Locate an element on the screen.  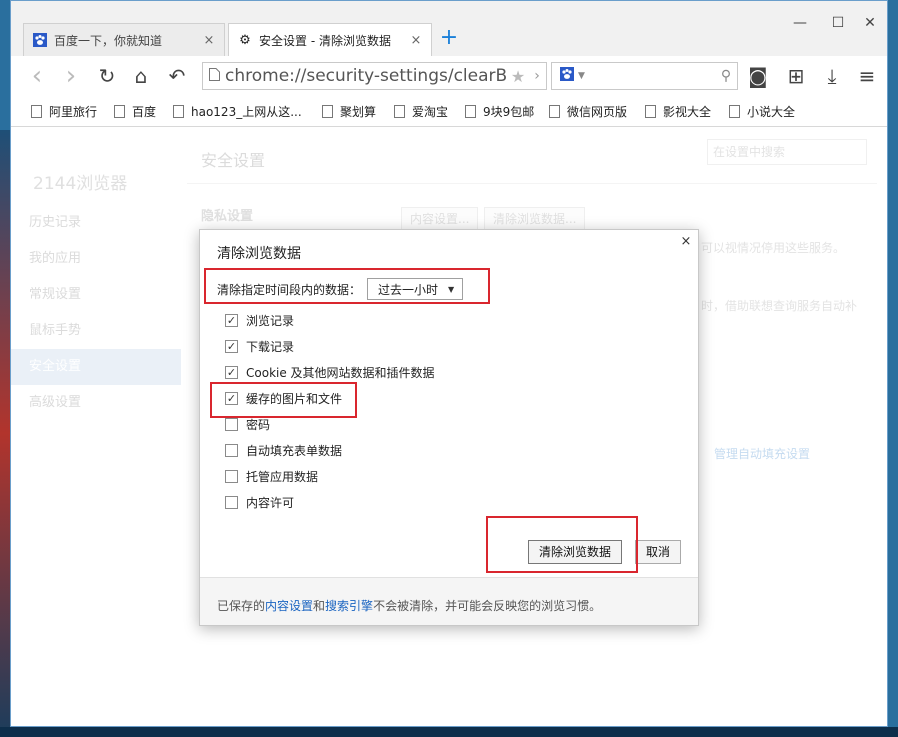
close-icon: × is located at coordinates (686, 242).